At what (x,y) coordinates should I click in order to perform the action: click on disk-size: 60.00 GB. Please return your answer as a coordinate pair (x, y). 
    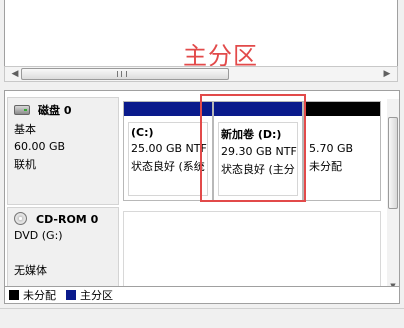
    Looking at the image, I should click on (40, 146).